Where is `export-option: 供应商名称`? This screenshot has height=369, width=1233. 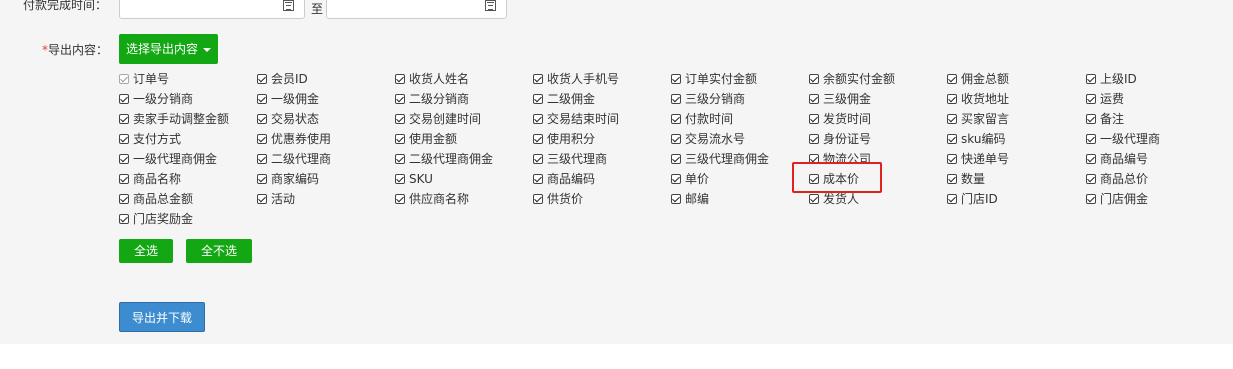 export-option: 供应商名称 is located at coordinates (432, 199).